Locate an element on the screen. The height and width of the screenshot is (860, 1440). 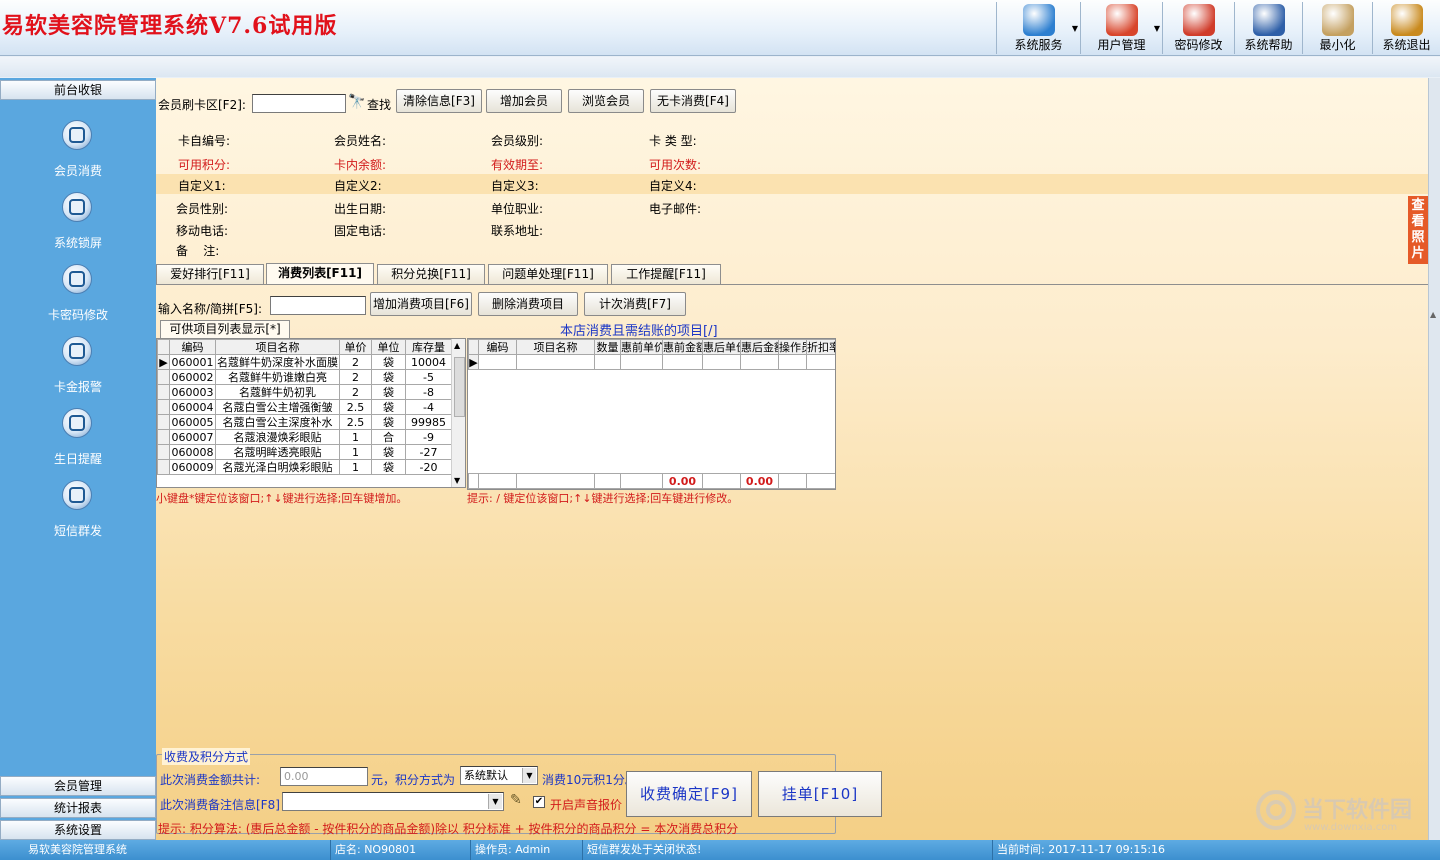
tab-points-exchange: 积分兑换[F11] is located at coordinates (431, 274).